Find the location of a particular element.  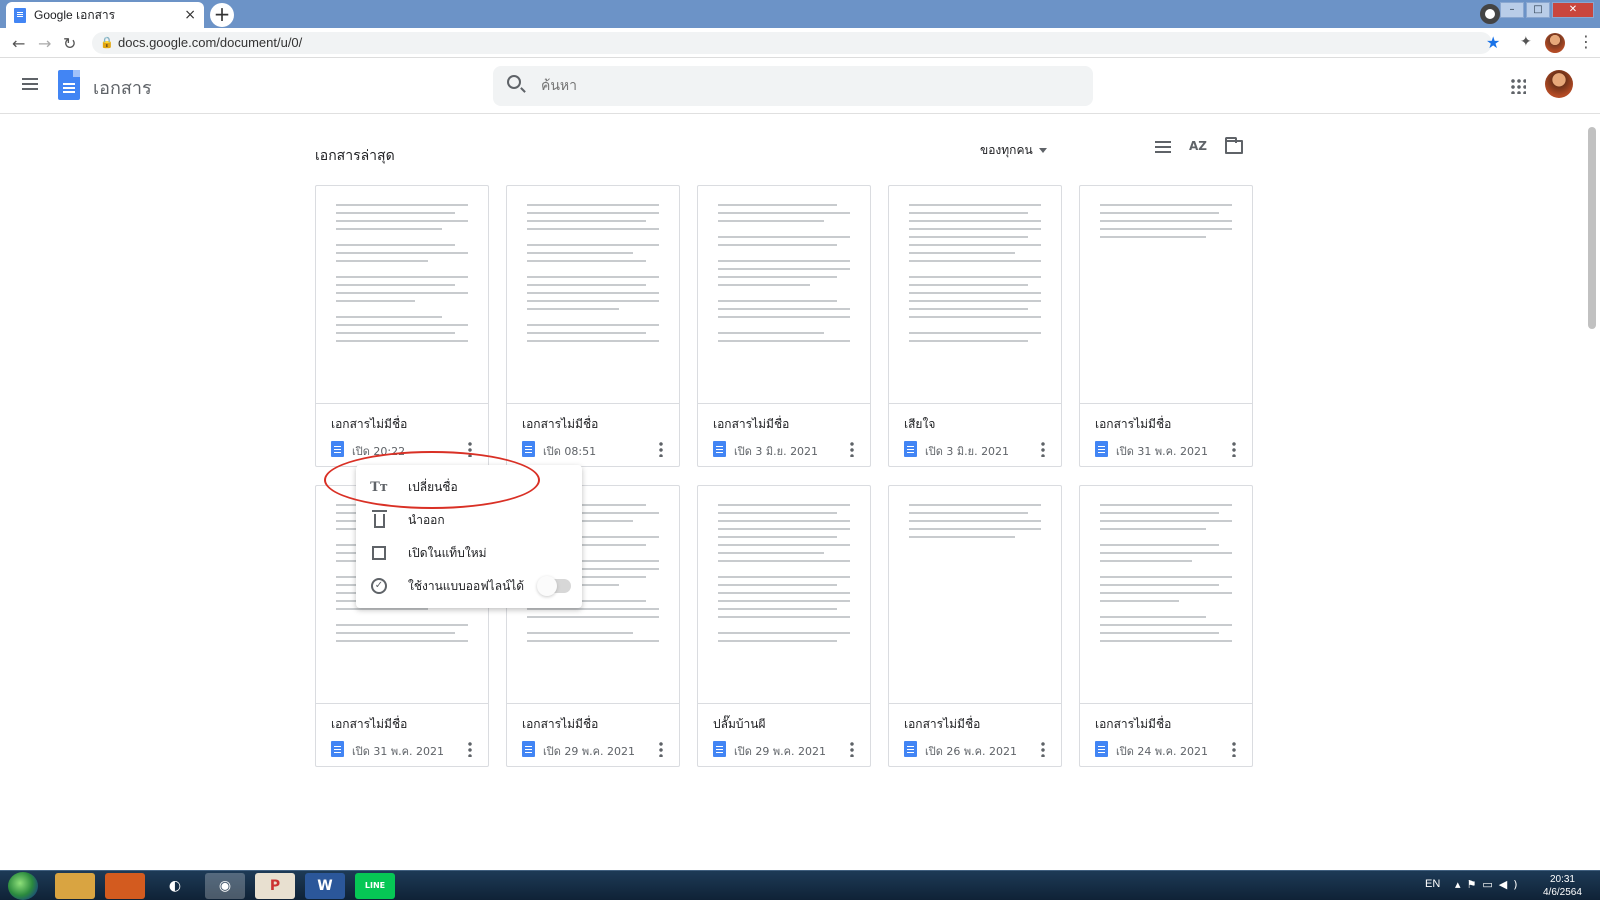

media-player-icon is located at coordinates (125, 886).